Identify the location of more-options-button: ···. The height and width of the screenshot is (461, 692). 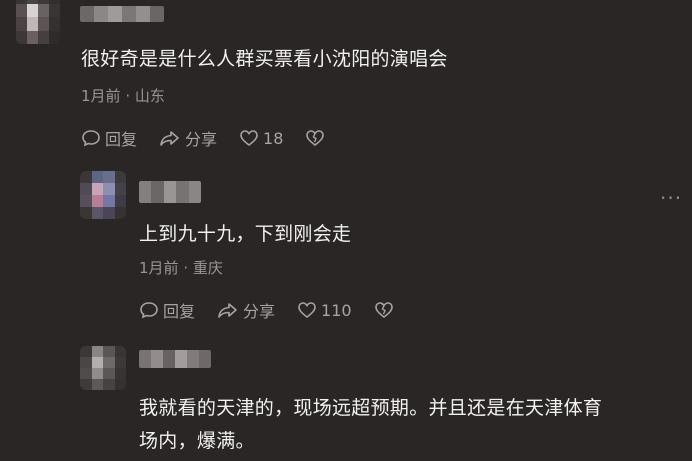
(671, 198).